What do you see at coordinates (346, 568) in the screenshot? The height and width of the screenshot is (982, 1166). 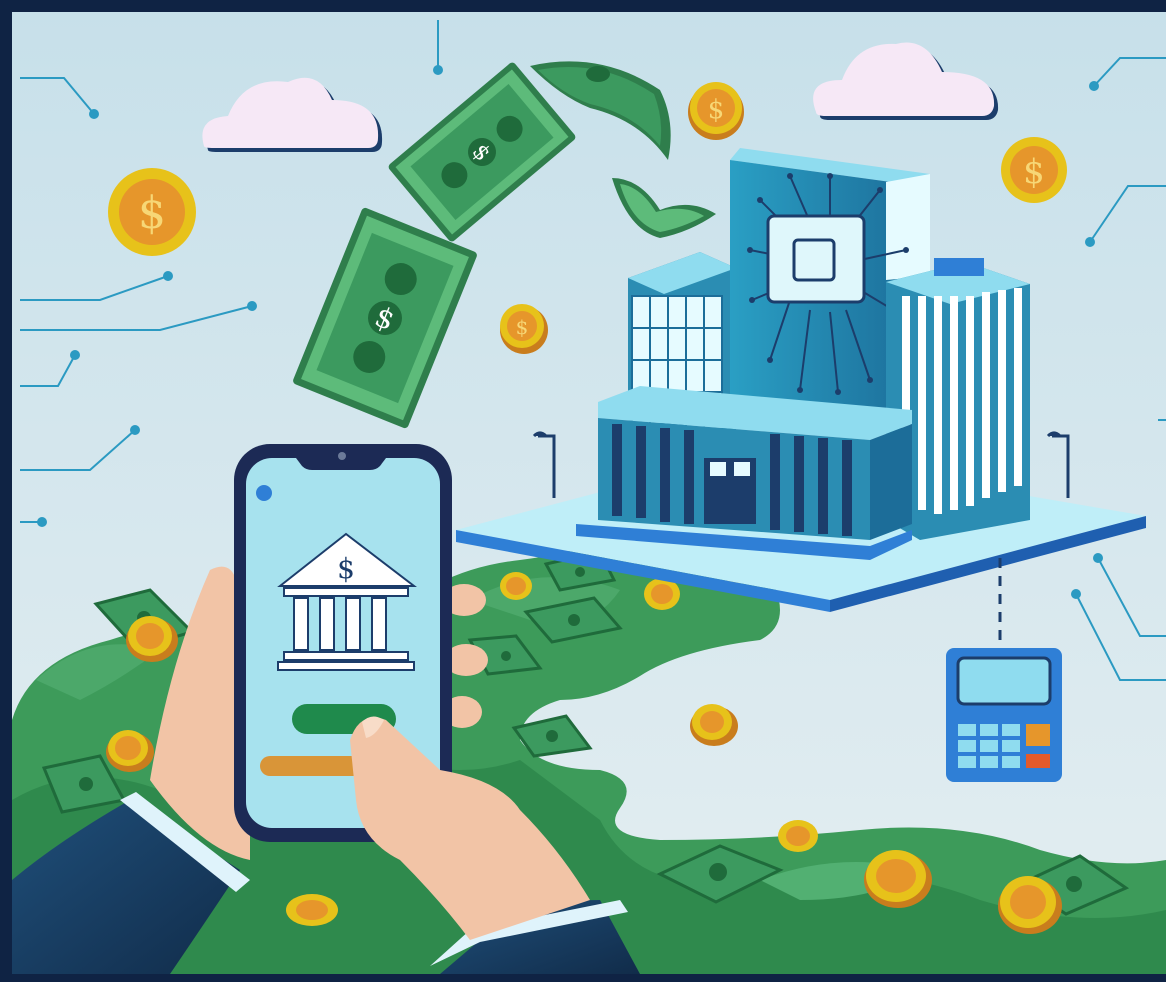 I see `bank-currency-symbol: $` at bounding box center [346, 568].